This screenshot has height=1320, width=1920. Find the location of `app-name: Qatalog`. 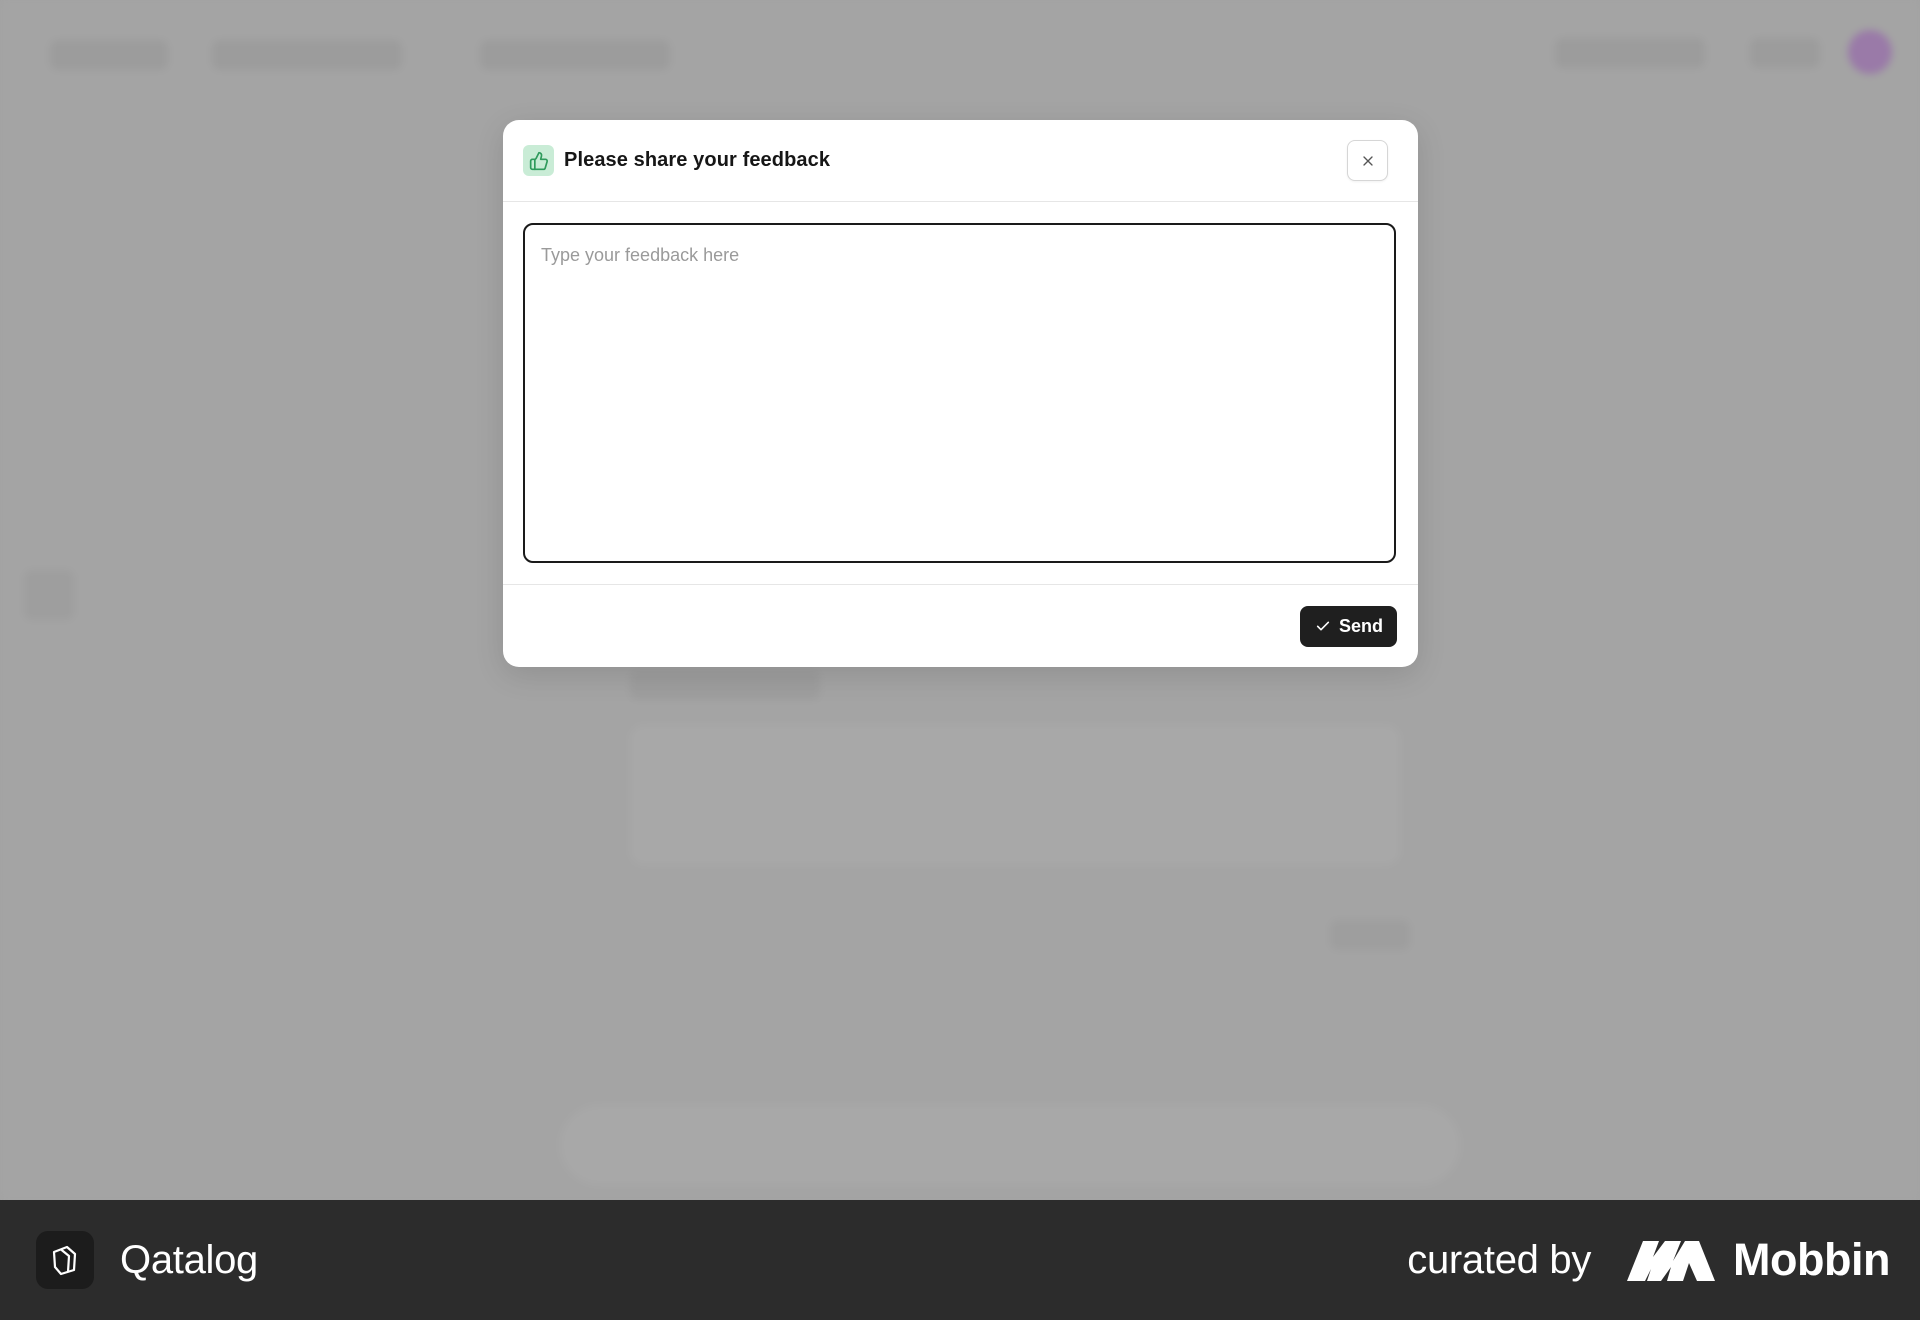

app-name: Qatalog is located at coordinates (189, 1259).